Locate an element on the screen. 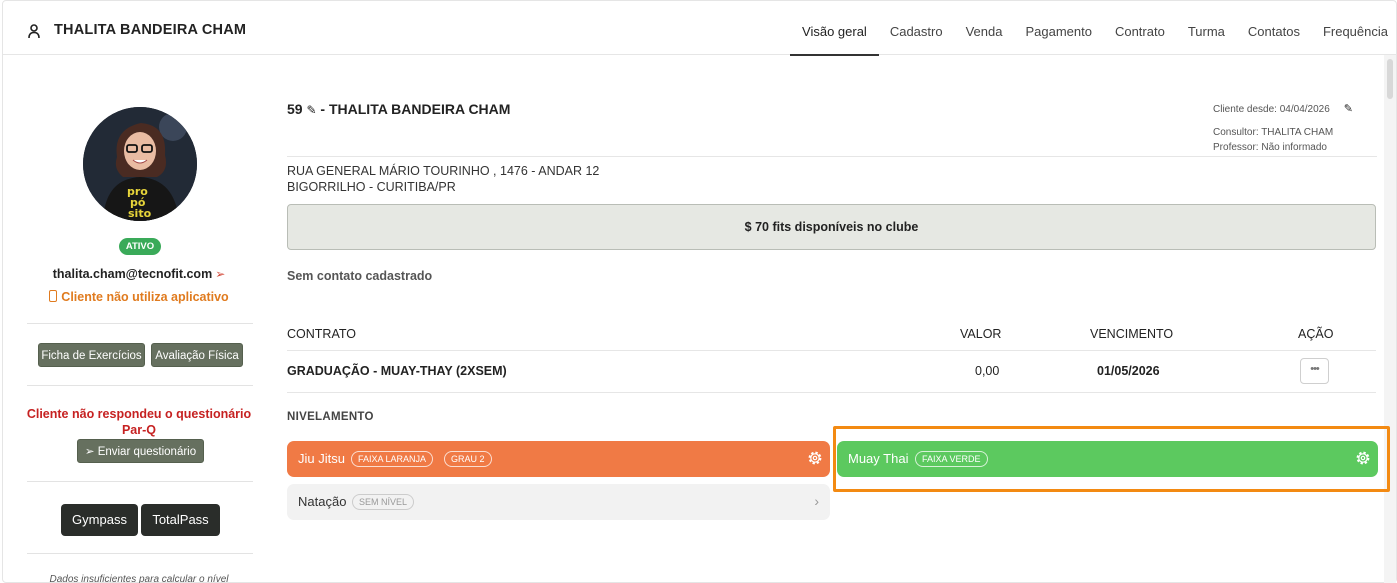 This screenshot has width=1397, height=583. level-jiu-jitsu: Jiu Jitsu FAIXA LARANJA GRAU 2 is located at coordinates (558, 459).